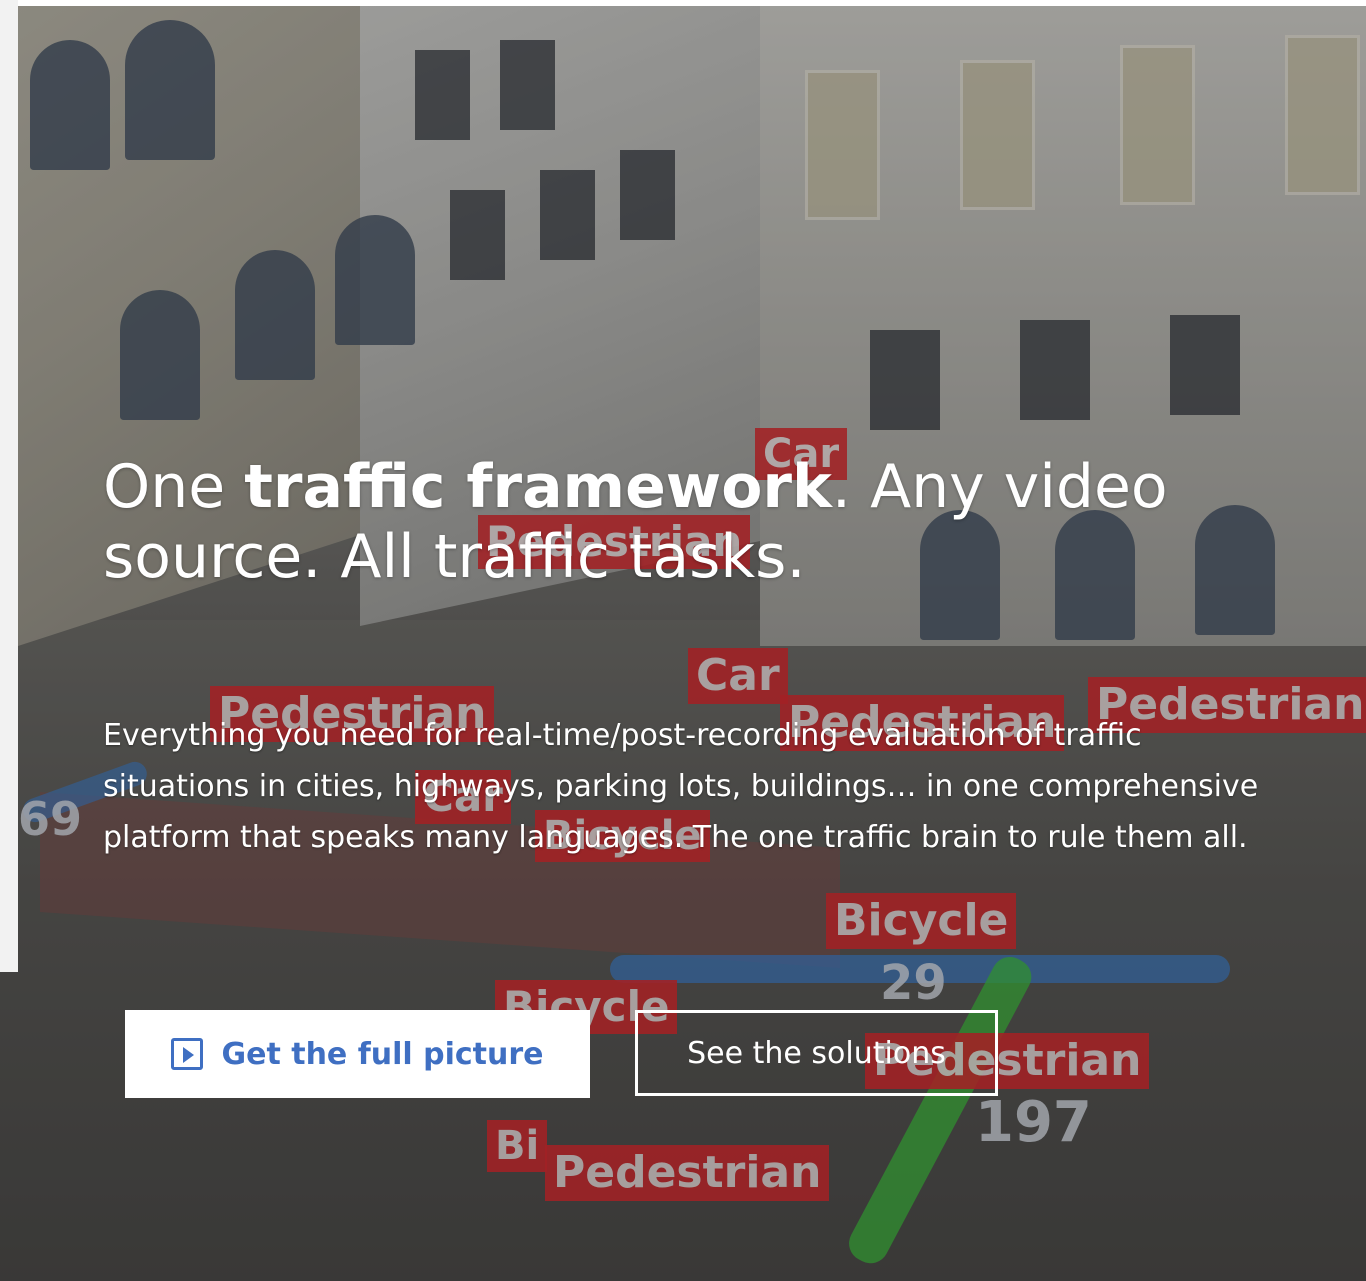 This screenshot has width=1366, height=1281. I want to click on button-label: See the solutions, so click(816, 1053).